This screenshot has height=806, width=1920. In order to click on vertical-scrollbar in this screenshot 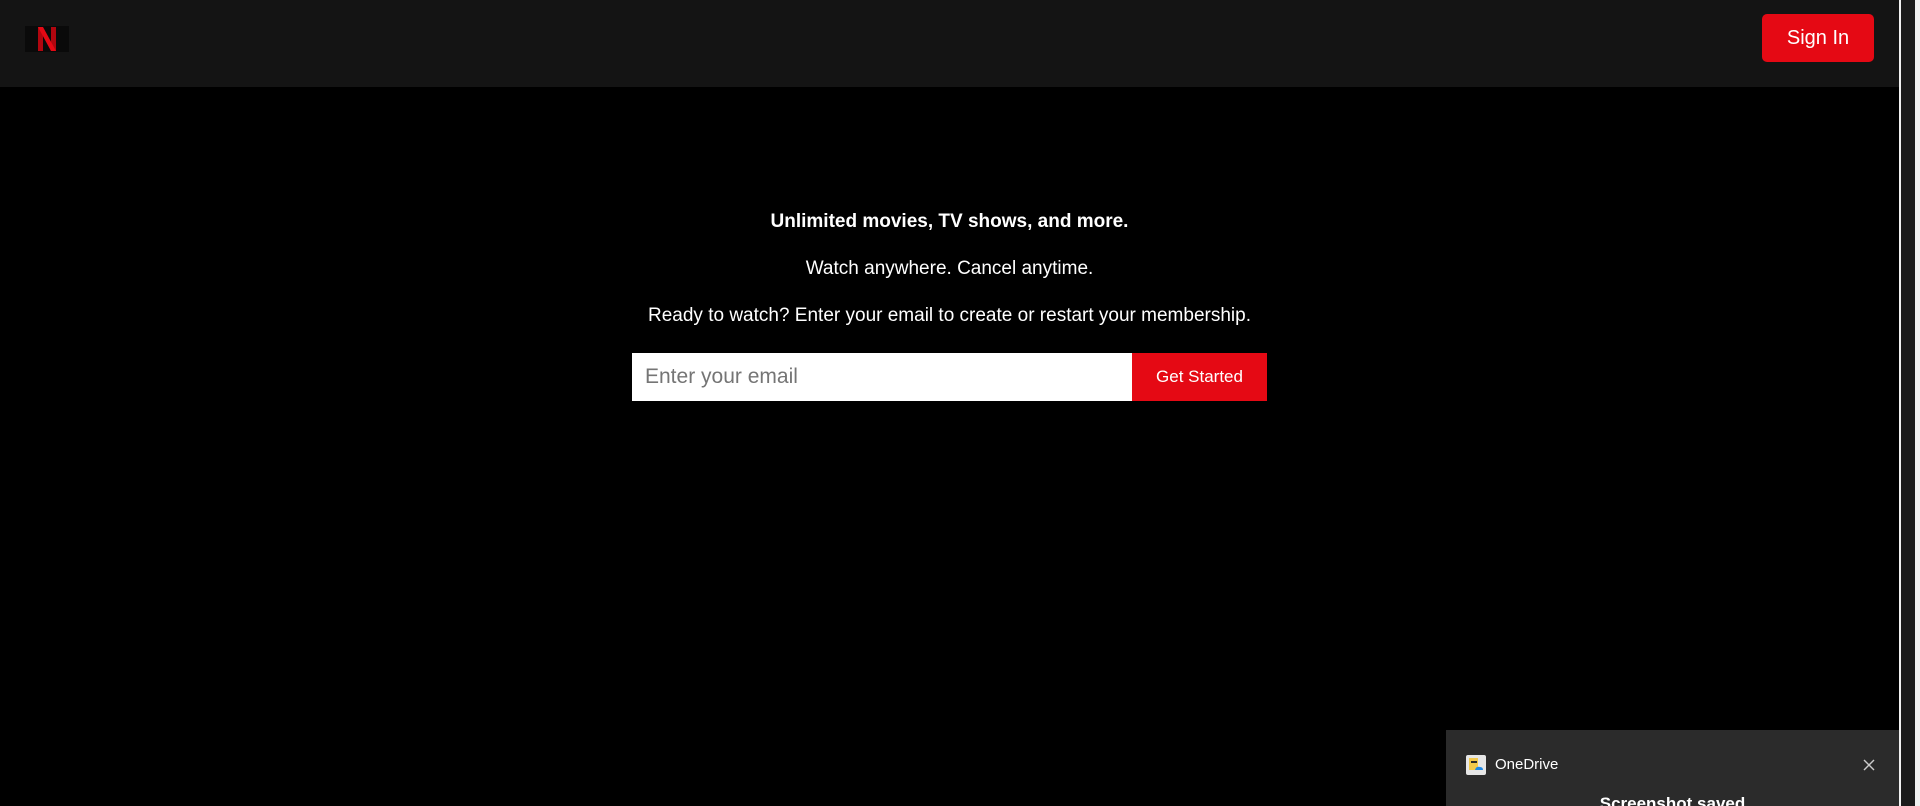, I will do `click(1909, 403)`.